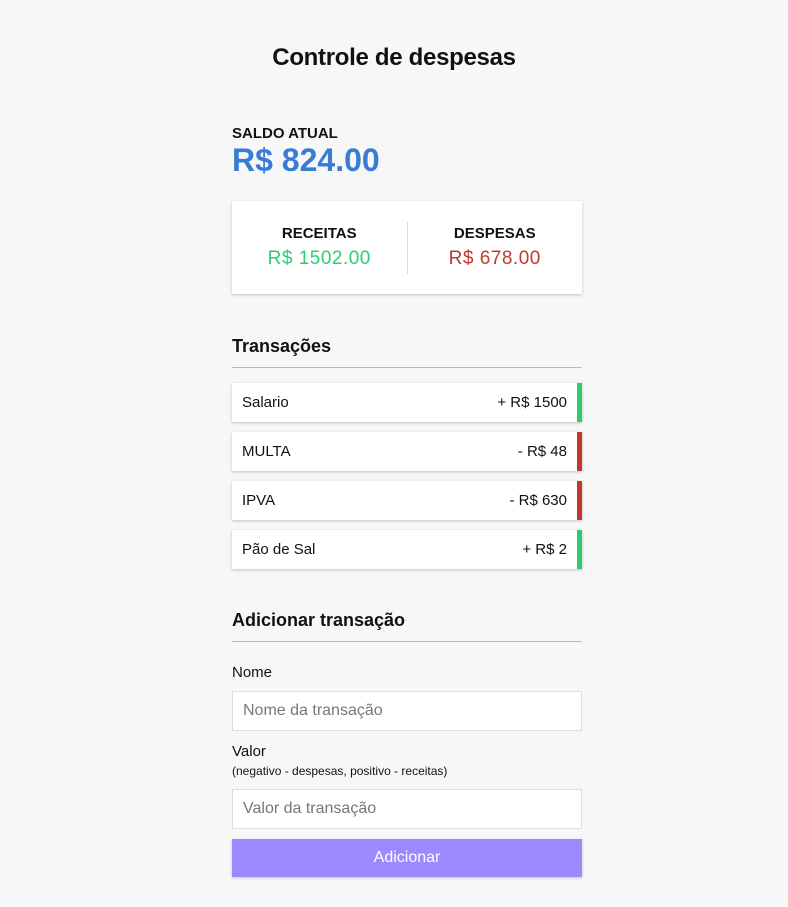  Describe the element at coordinates (542, 451) in the screenshot. I see `transaction-amount: - R$ 48` at that location.